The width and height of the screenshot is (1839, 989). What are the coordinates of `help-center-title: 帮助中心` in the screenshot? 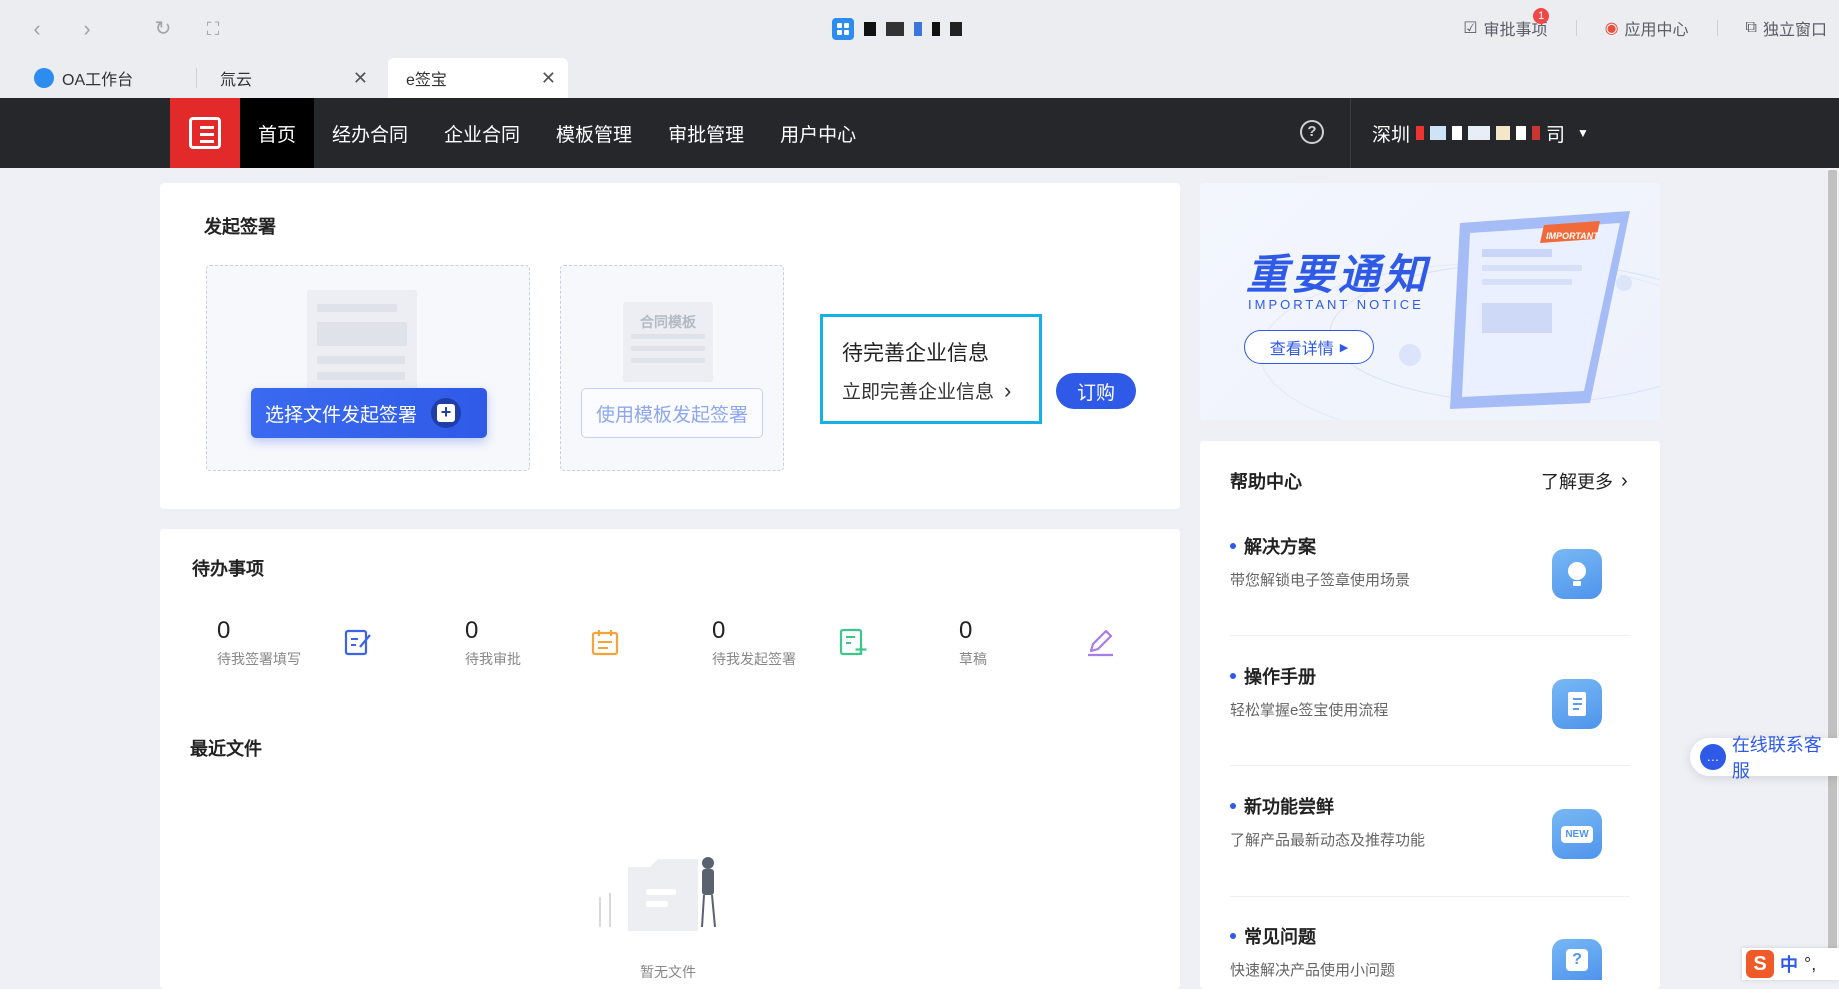 It's located at (1266, 482).